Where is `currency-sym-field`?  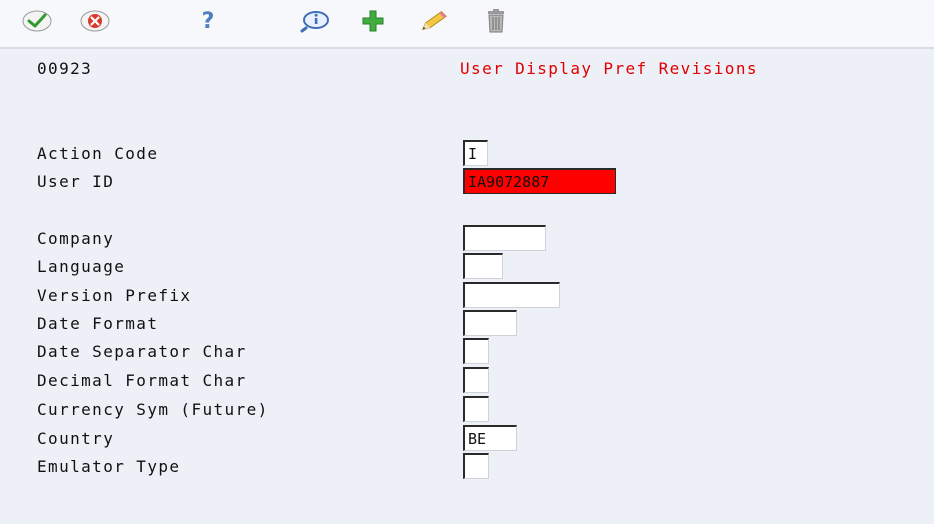 currency-sym-field is located at coordinates (476, 409).